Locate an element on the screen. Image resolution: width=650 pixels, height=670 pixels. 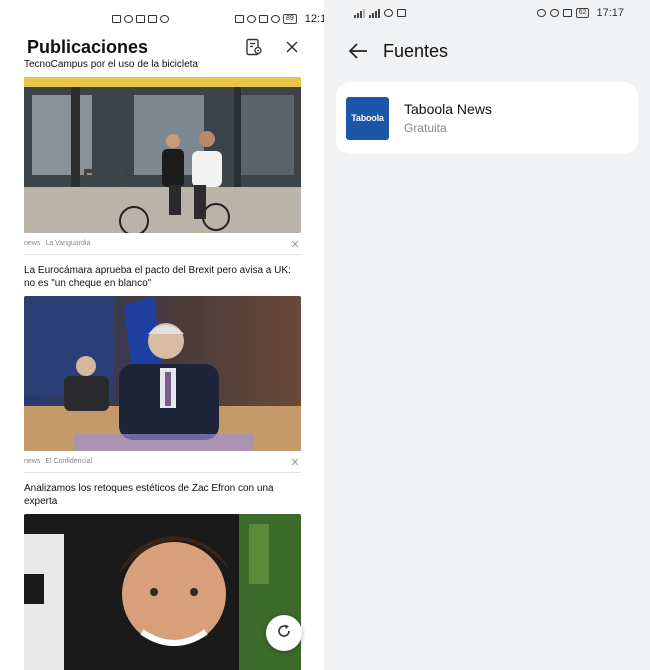
mail-icon is located at coordinates (140, 19).